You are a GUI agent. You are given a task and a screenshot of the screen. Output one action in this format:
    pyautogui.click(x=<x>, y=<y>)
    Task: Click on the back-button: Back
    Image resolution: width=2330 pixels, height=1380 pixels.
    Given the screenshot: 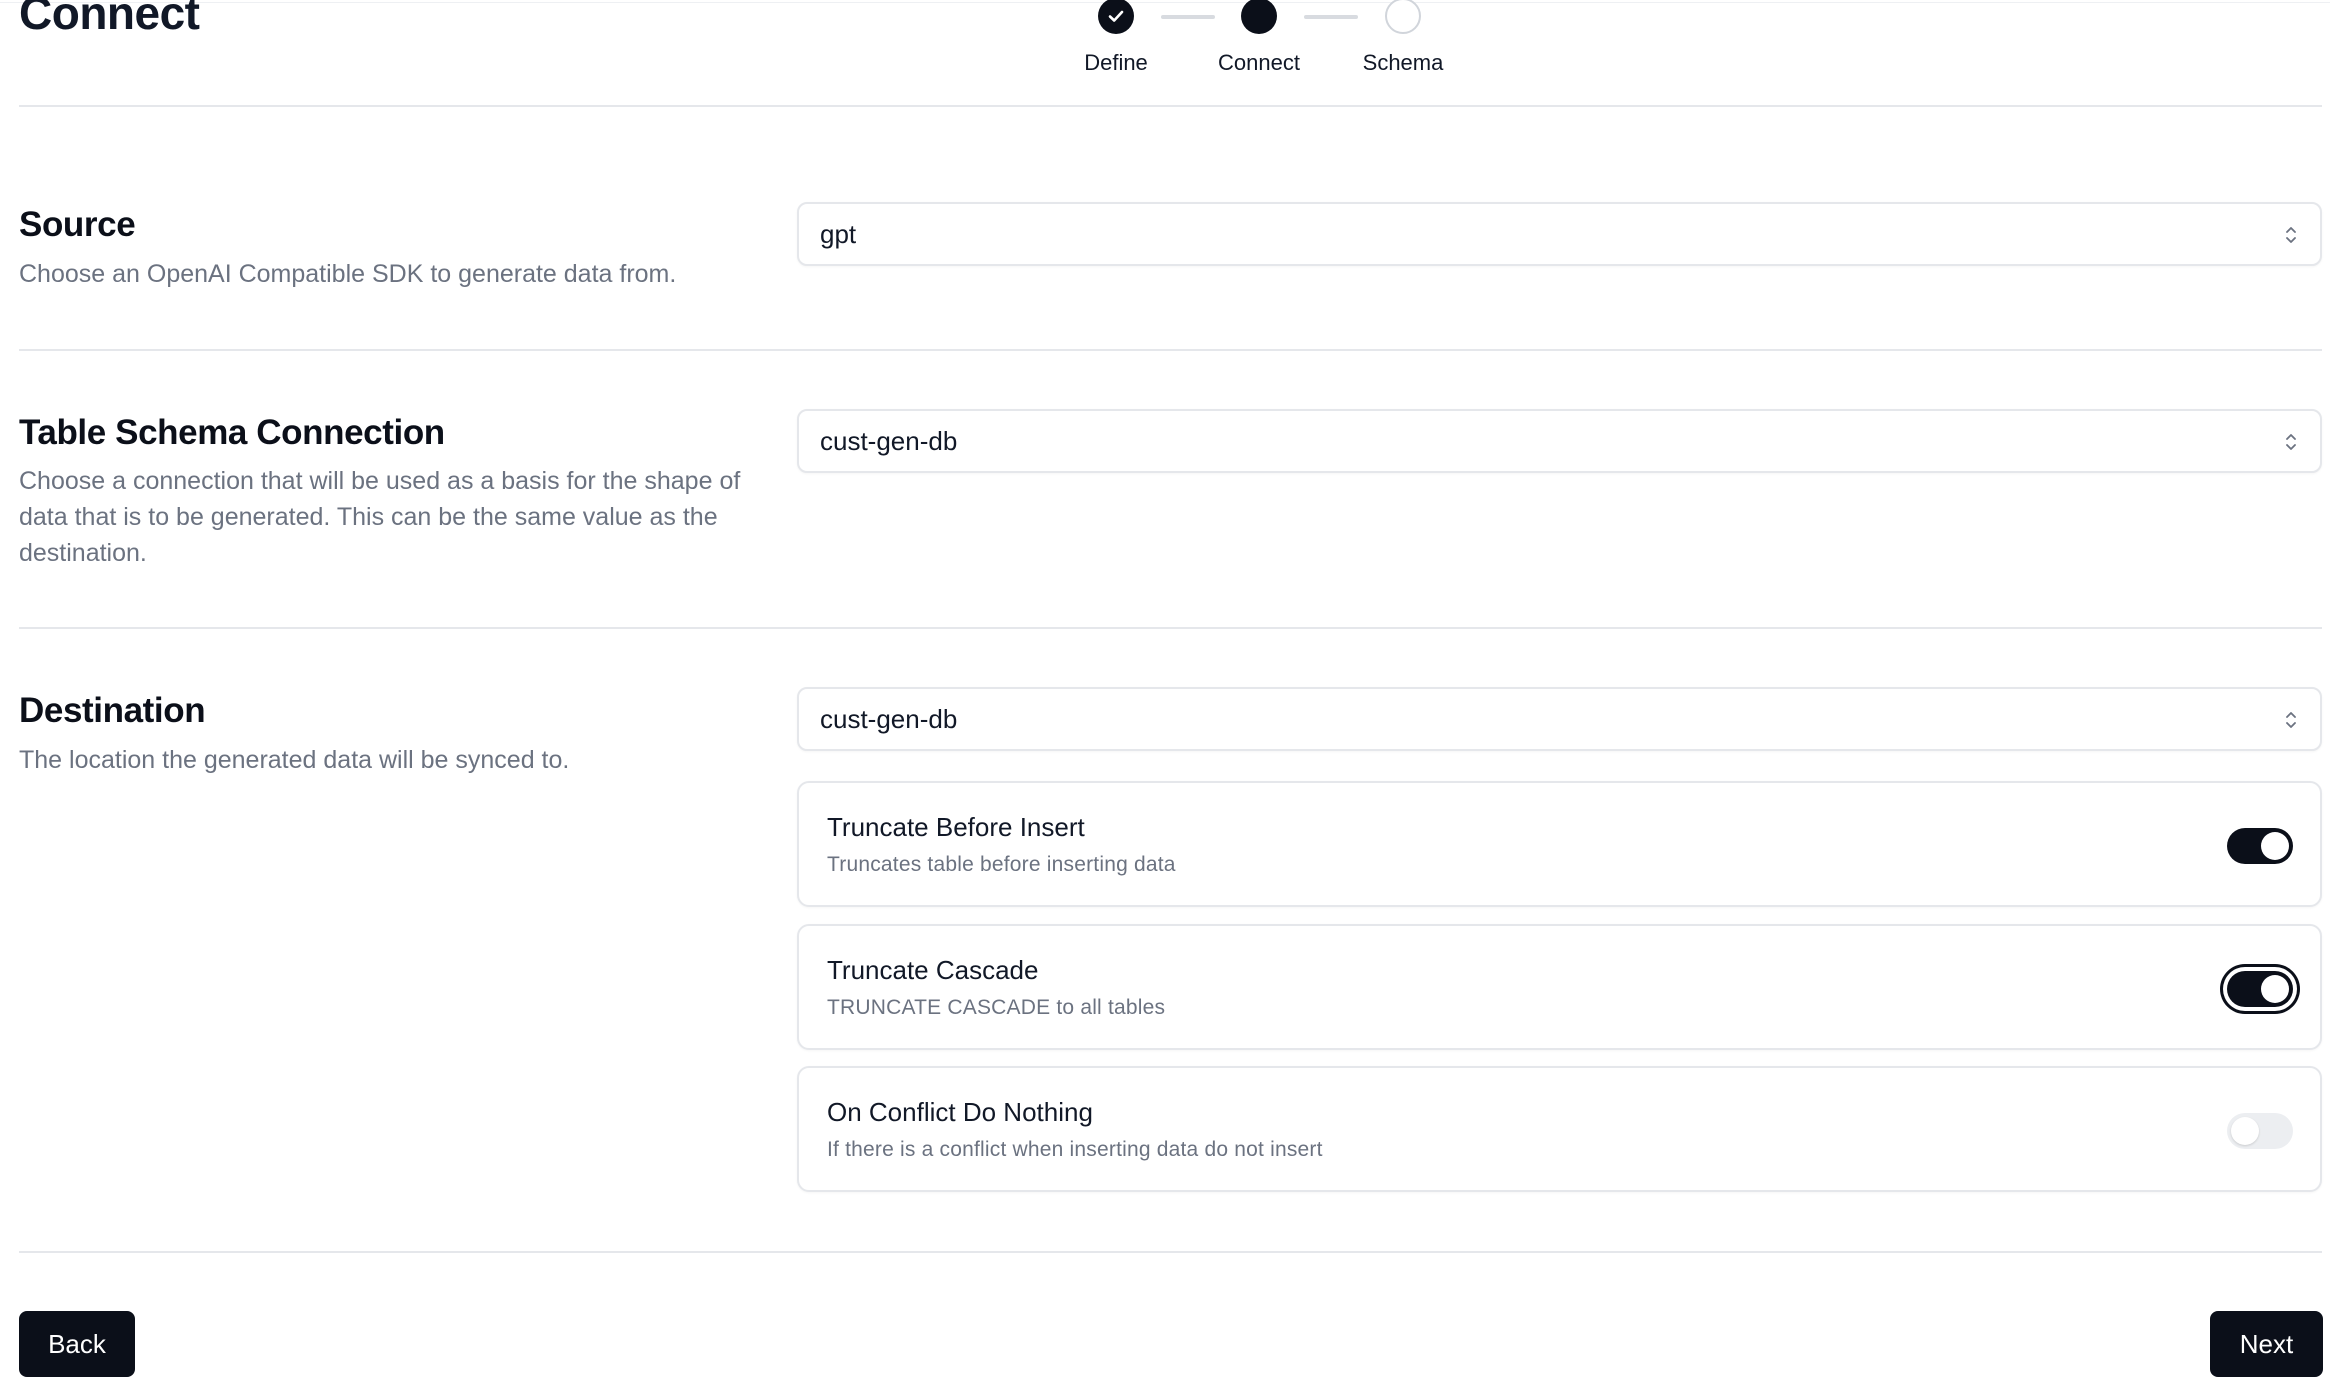 What is the action you would take?
    pyautogui.click(x=77, y=1344)
    